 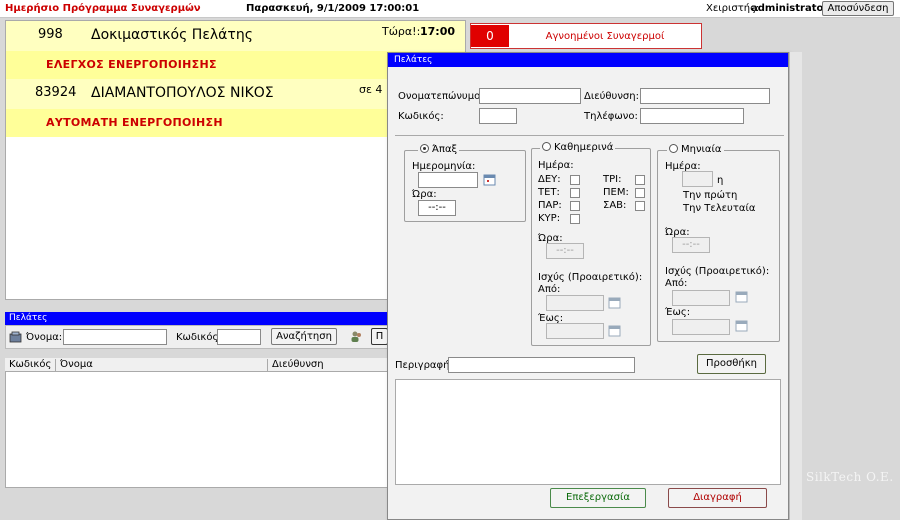 What do you see at coordinates (676, 283) in the screenshot?
I see `monthly-from-label: Από:` at bounding box center [676, 283].